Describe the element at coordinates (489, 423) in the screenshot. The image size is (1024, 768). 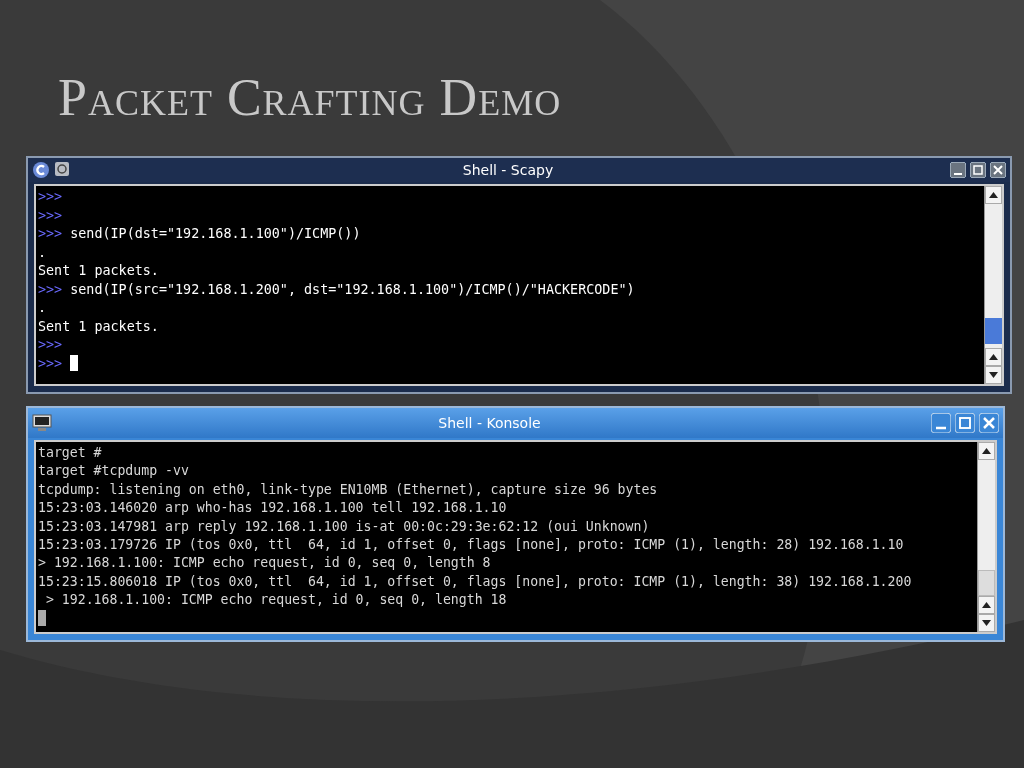
I see `window-title: Shell - Konsole` at that location.